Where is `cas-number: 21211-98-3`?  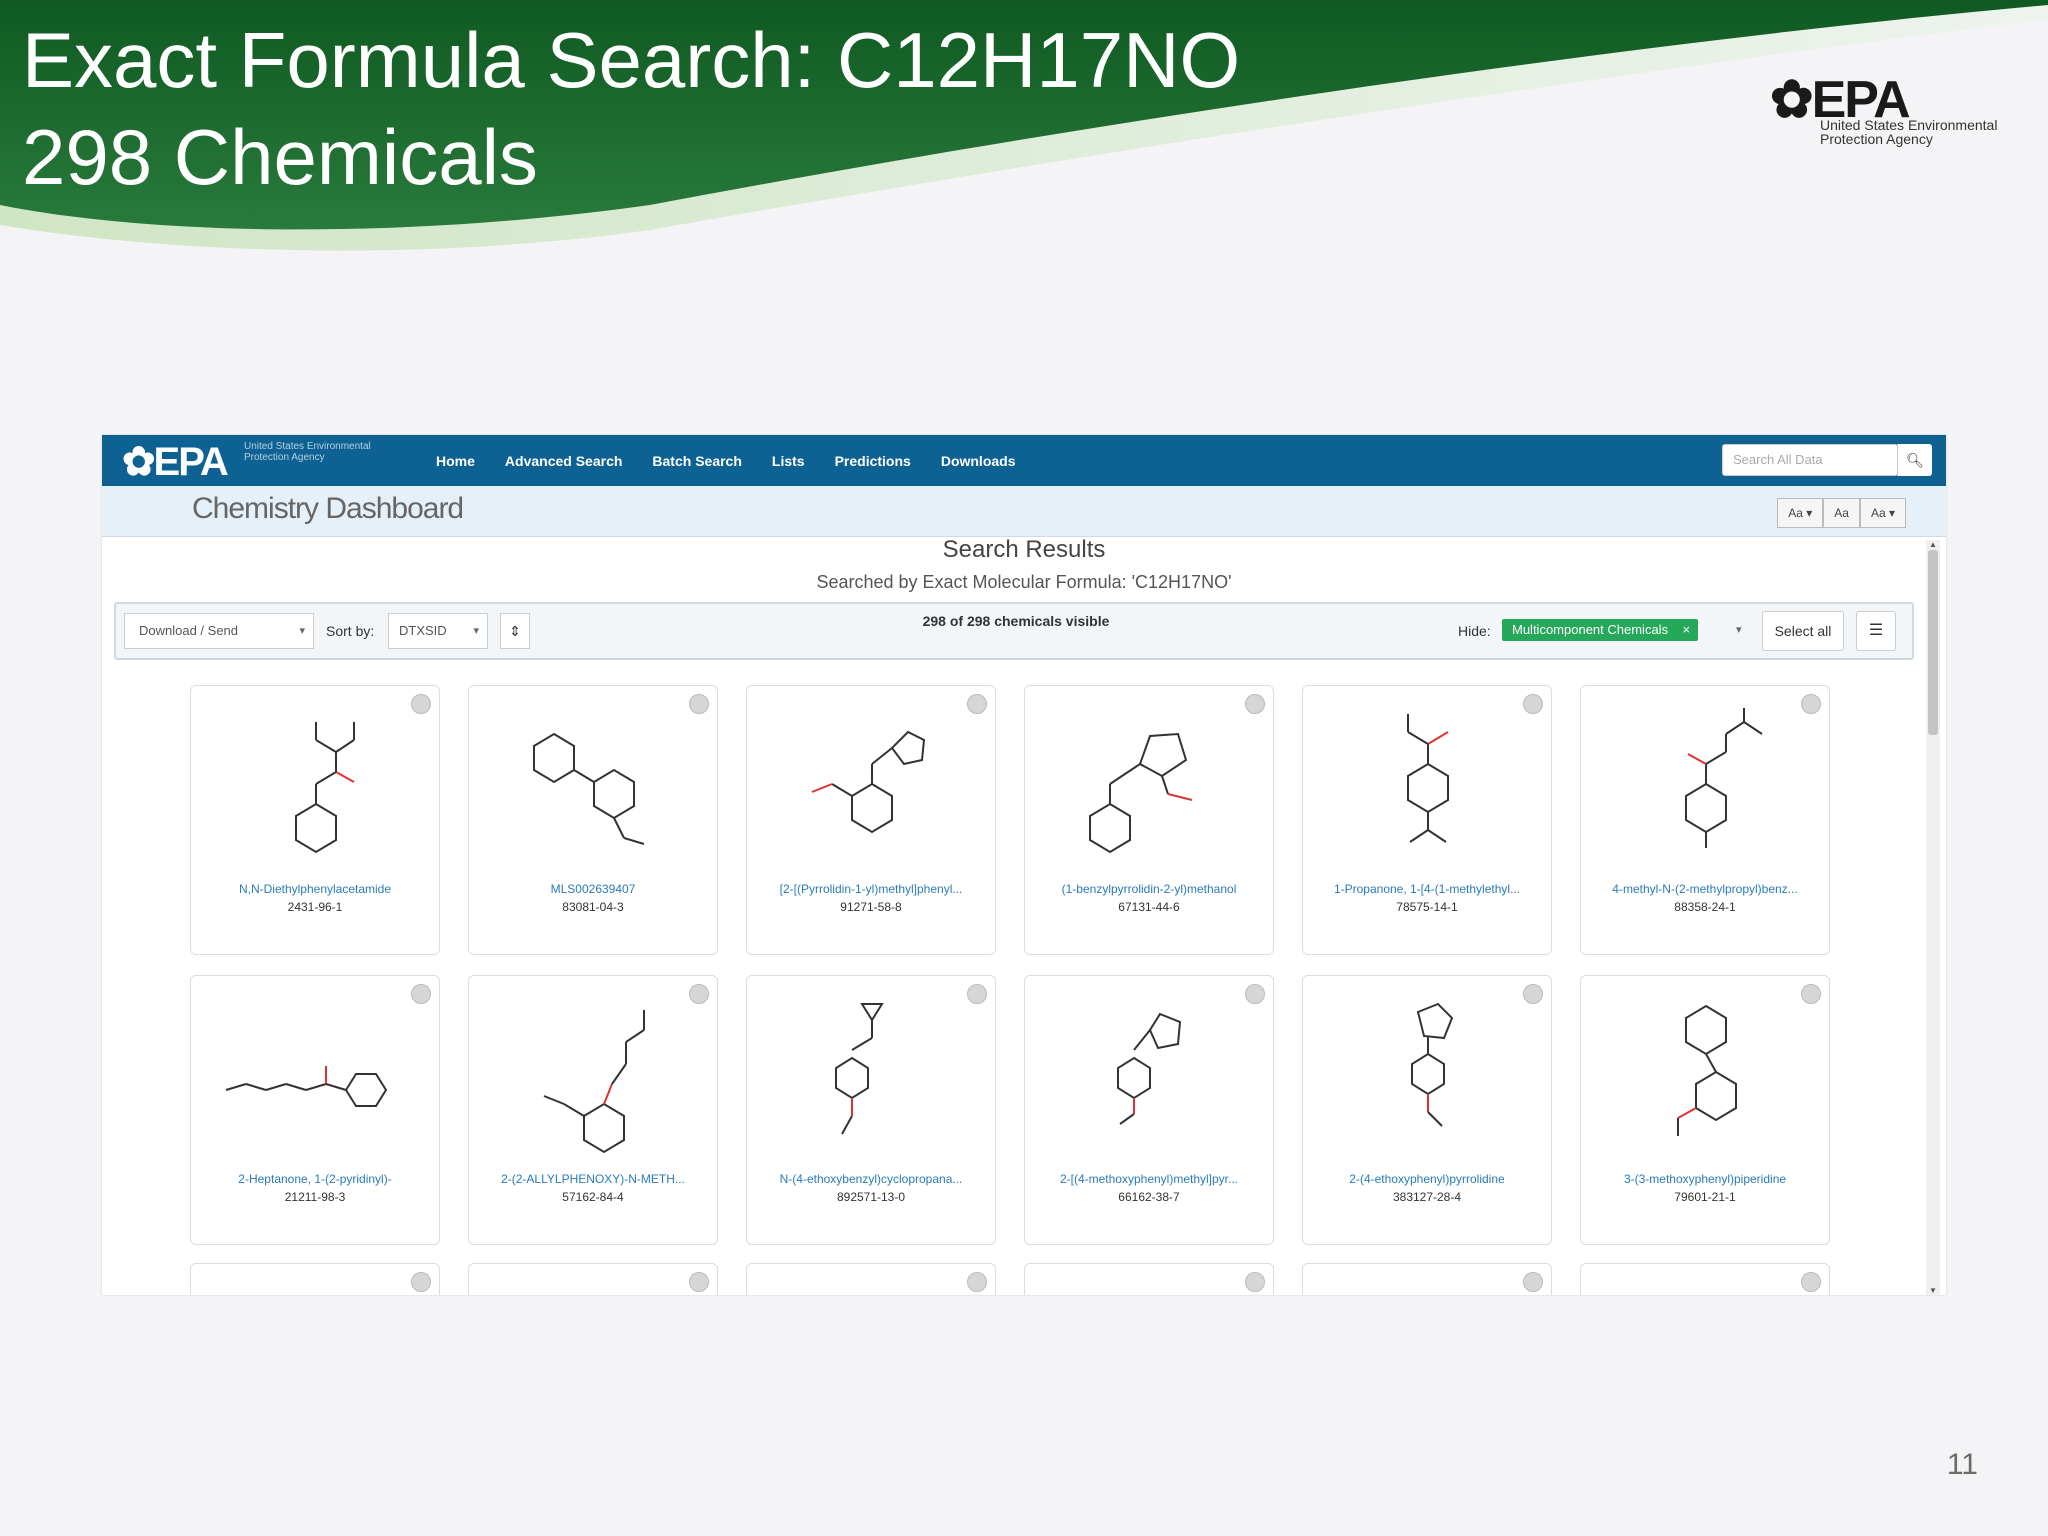 cas-number: 21211-98-3 is located at coordinates (315, 1197).